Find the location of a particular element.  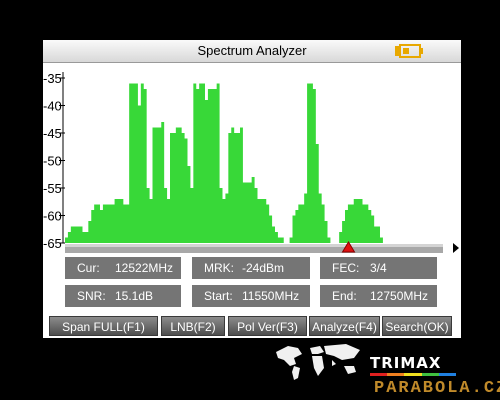

marker-level: MRK: -24dBm is located at coordinates (251, 268).